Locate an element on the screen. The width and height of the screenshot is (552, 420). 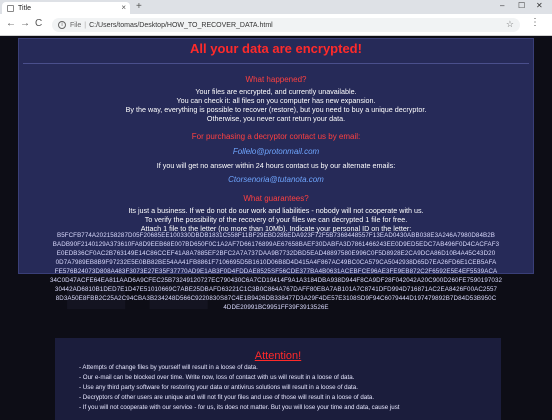
minimize-icon: – is located at coordinates (502, 5).